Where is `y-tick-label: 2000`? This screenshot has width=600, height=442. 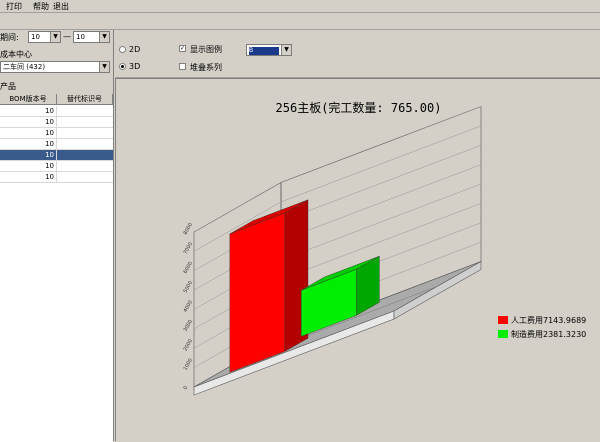 y-tick-label: 2000 is located at coordinates (189, 345).